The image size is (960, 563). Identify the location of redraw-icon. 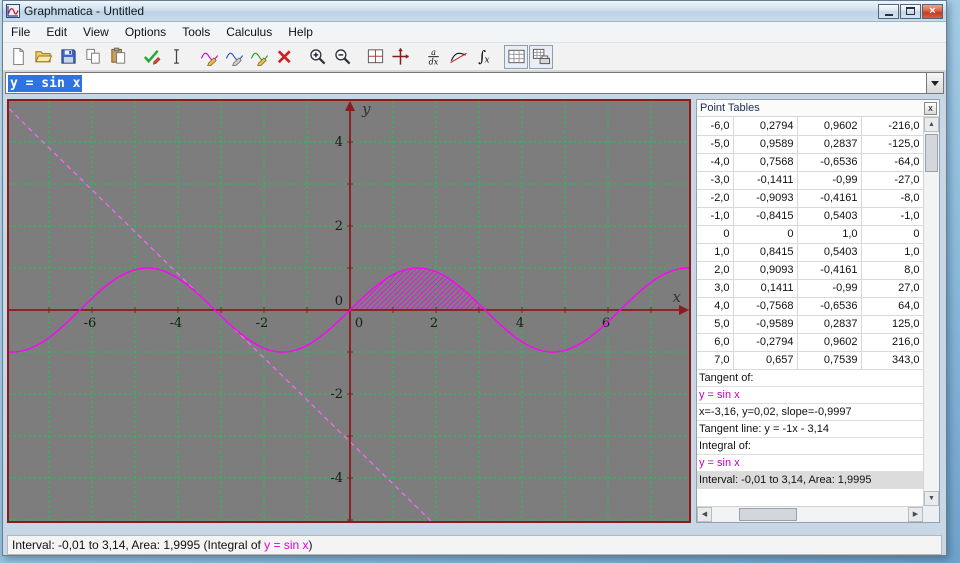
(234, 57).